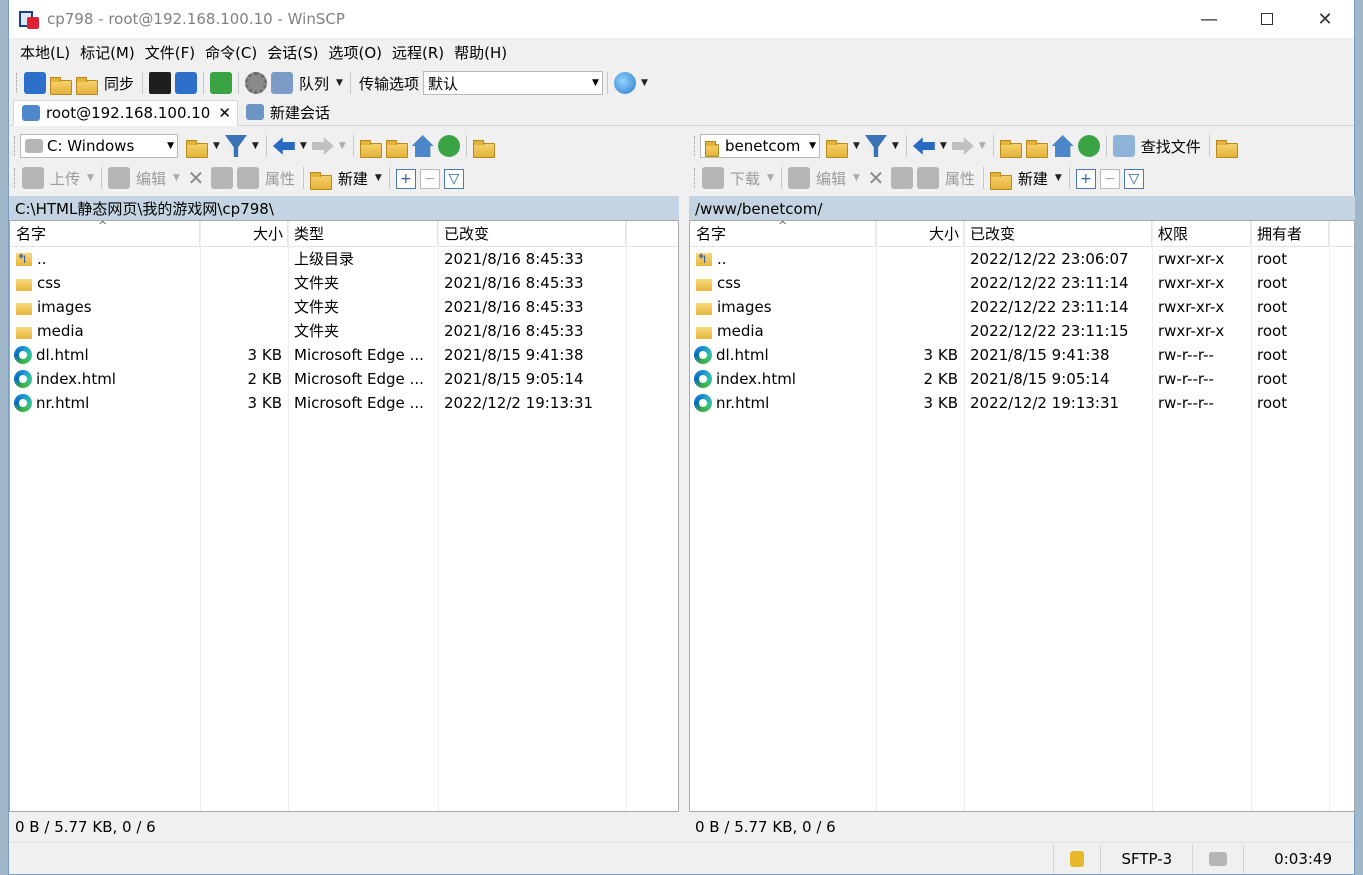 The image size is (1363, 875). Describe the element at coordinates (453, 179) in the screenshot. I see `invert-selection-icon: ▽` at that location.